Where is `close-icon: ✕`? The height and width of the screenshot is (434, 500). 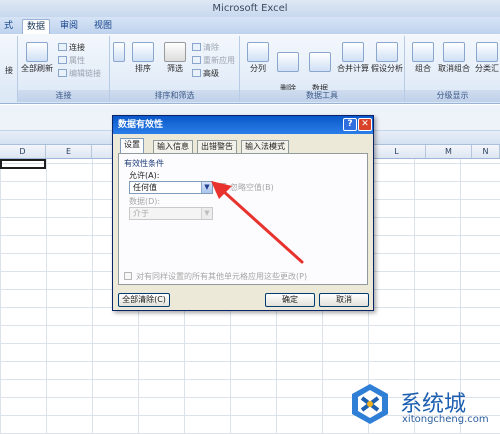
close-icon: ✕ is located at coordinates (365, 124).